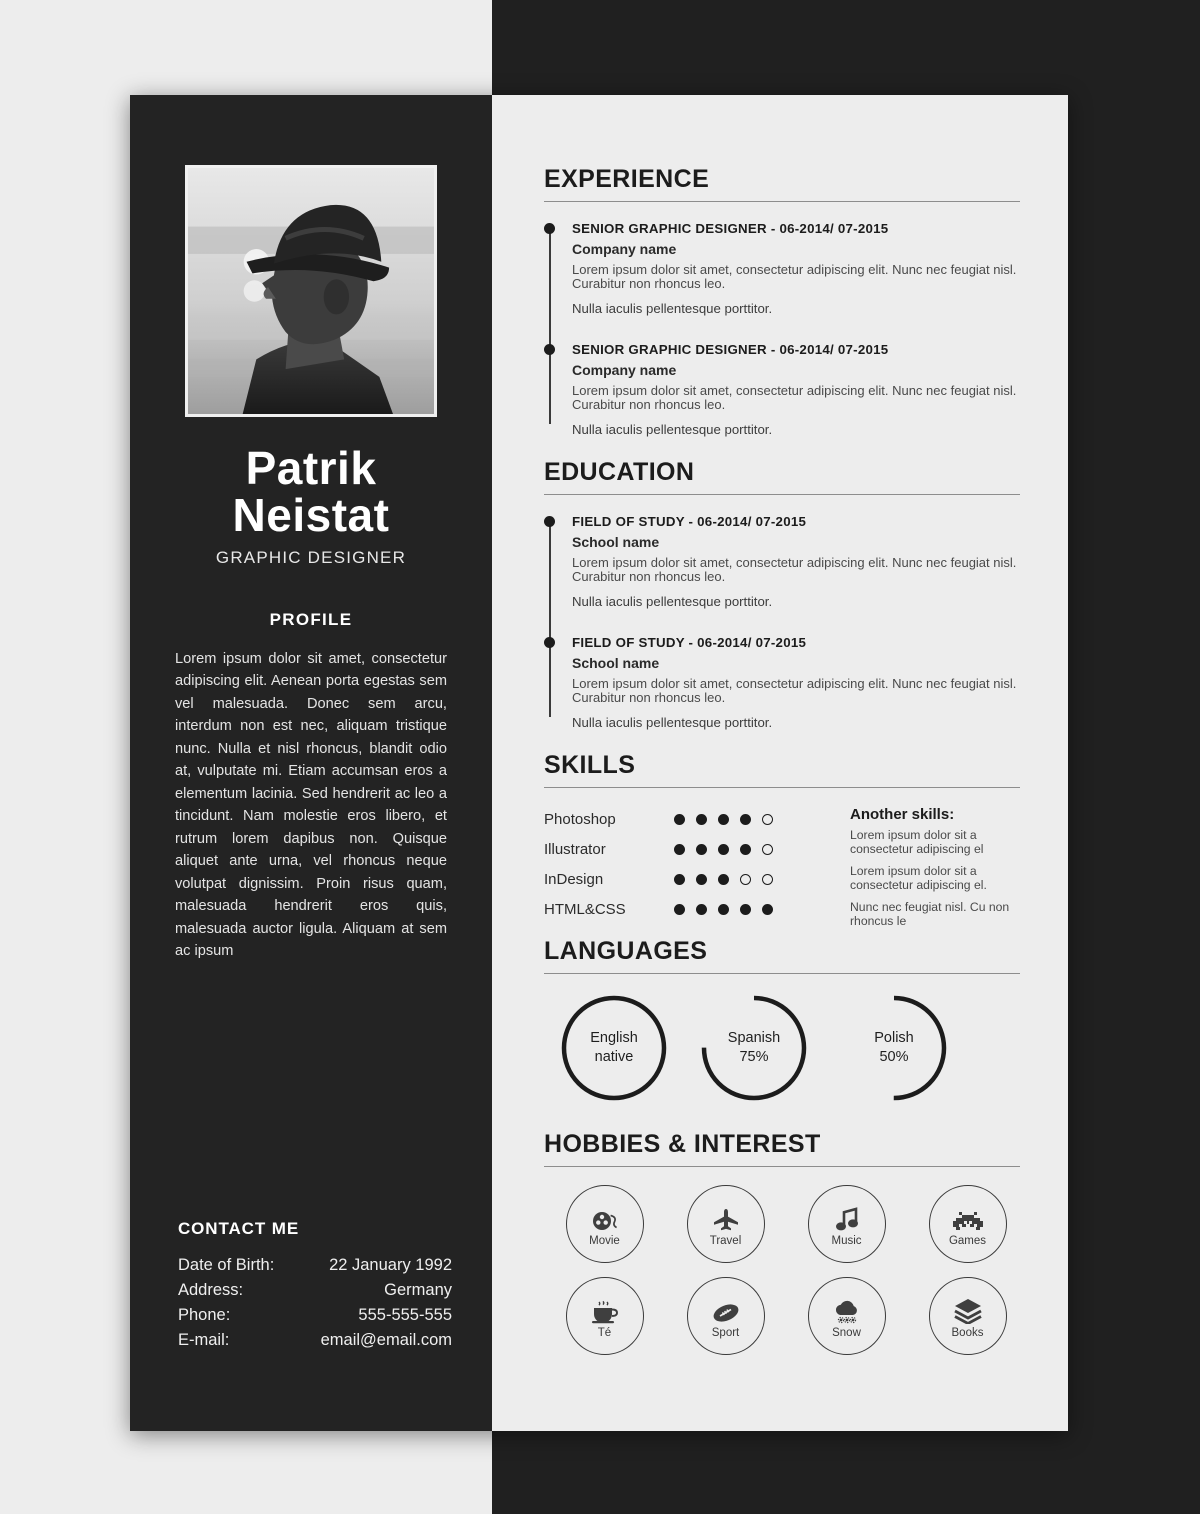  I want to click on skill-name: InDesign, so click(574, 879).